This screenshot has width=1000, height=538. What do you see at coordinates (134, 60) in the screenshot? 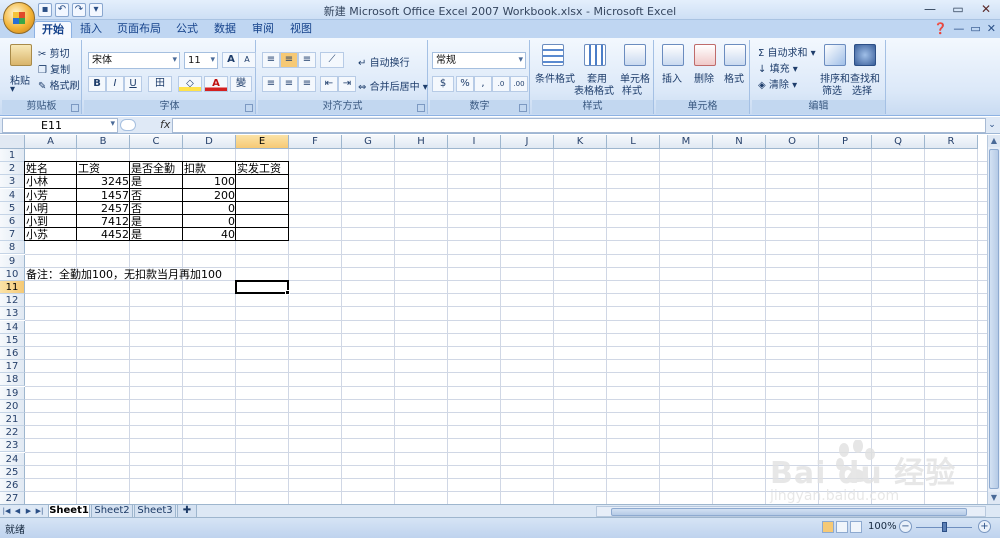
I see `font-name-select: 宋体` at bounding box center [134, 60].